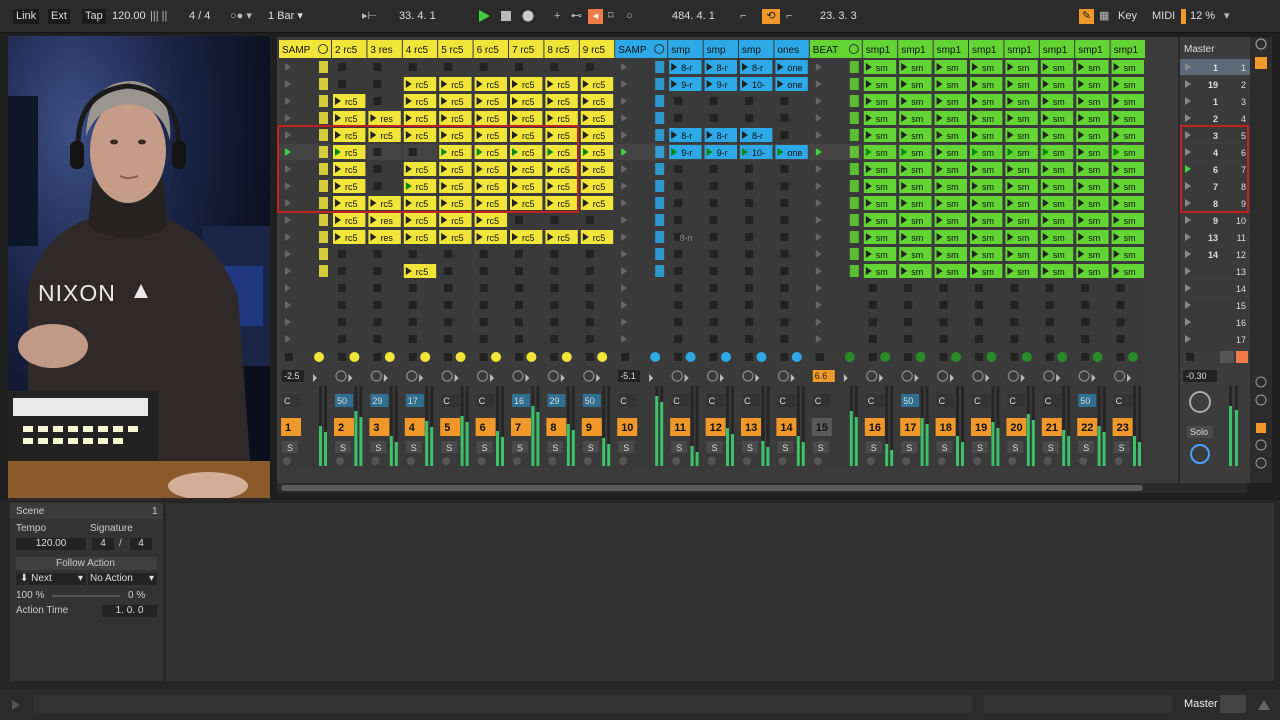 The image size is (1280, 720). What do you see at coordinates (1227, 357) in the screenshot?
I see `master-mono-icon` at bounding box center [1227, 357].